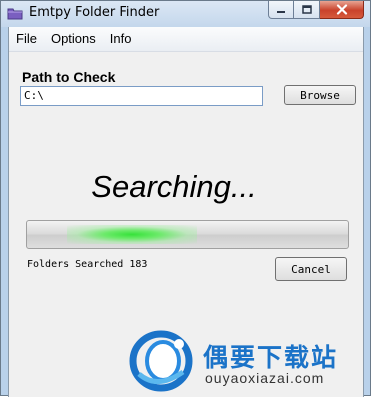  Describe the element at coordinates (73, 39) in the screenshot. I see `menu-options: Options` at that location.